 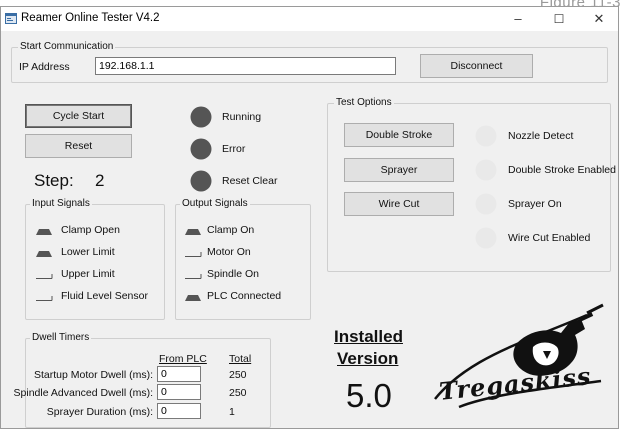 I want to click on startup-motor-dwell-label: Startup Motor Dwell (ms):, so click(x=93, y=375).